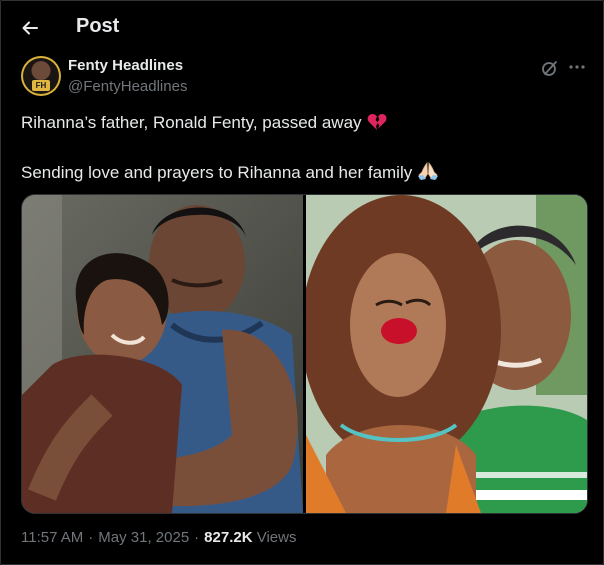 The height and width of the screenshot is (565, 604). Describe the element at coordinates (127, 86) in the screenshot. I see `author-handle: @FentyHeadlines` at that location.